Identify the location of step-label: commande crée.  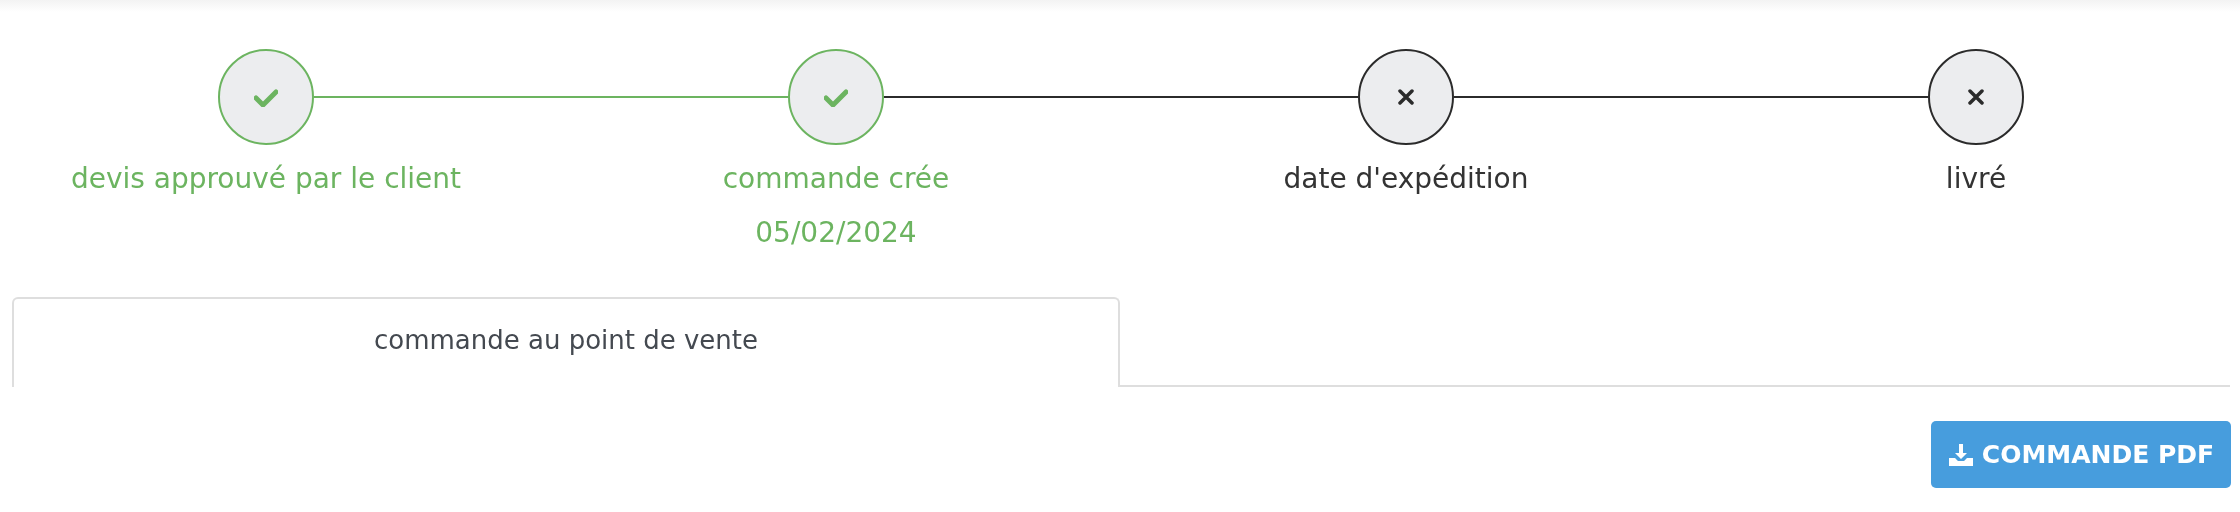
(836, 179).